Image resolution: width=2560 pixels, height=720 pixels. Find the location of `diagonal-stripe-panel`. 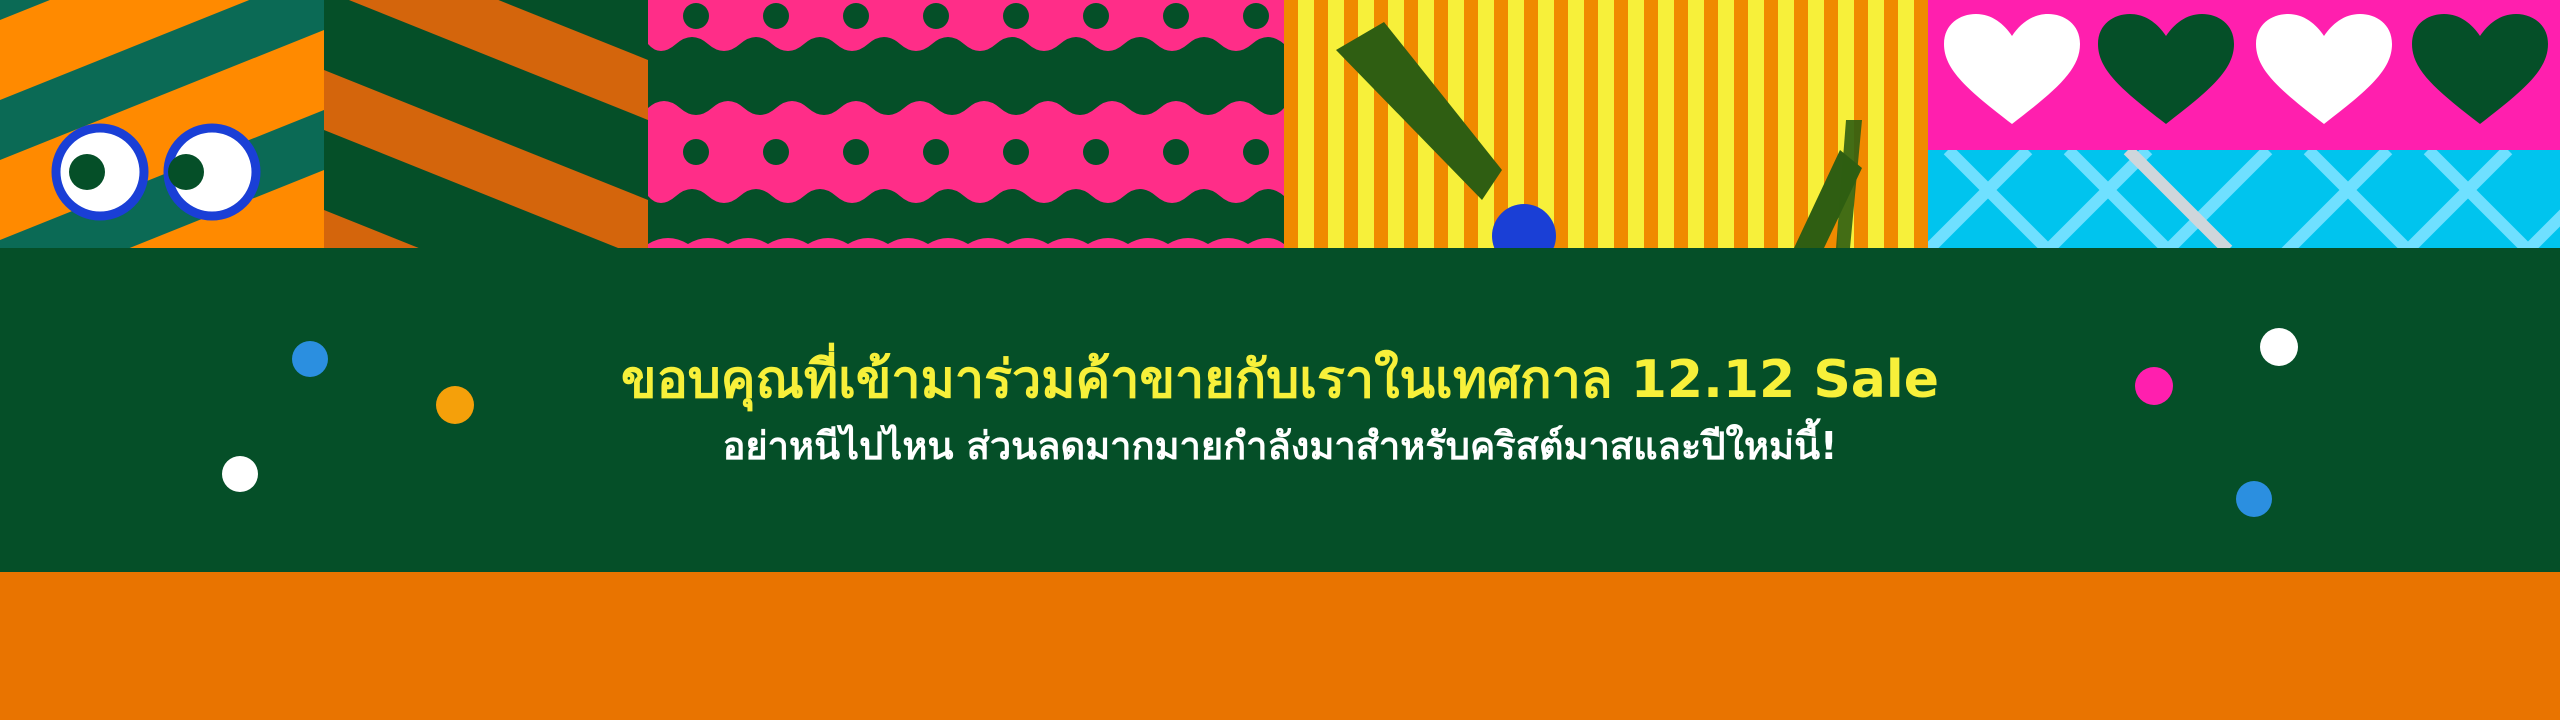

diagonal-stripe-panel is located at coordinates (324, 124).